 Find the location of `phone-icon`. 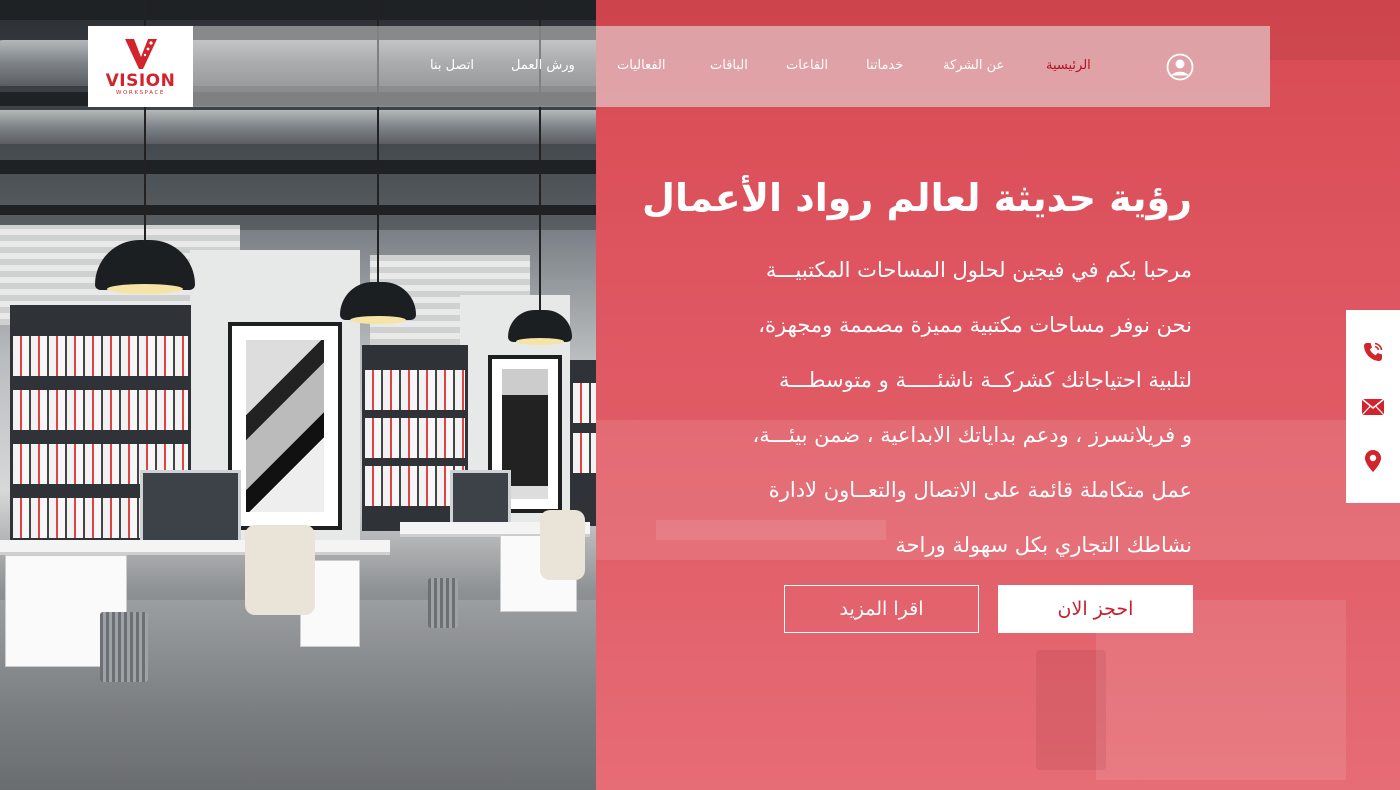

phone-icon is located at coordinates (1373, 352).